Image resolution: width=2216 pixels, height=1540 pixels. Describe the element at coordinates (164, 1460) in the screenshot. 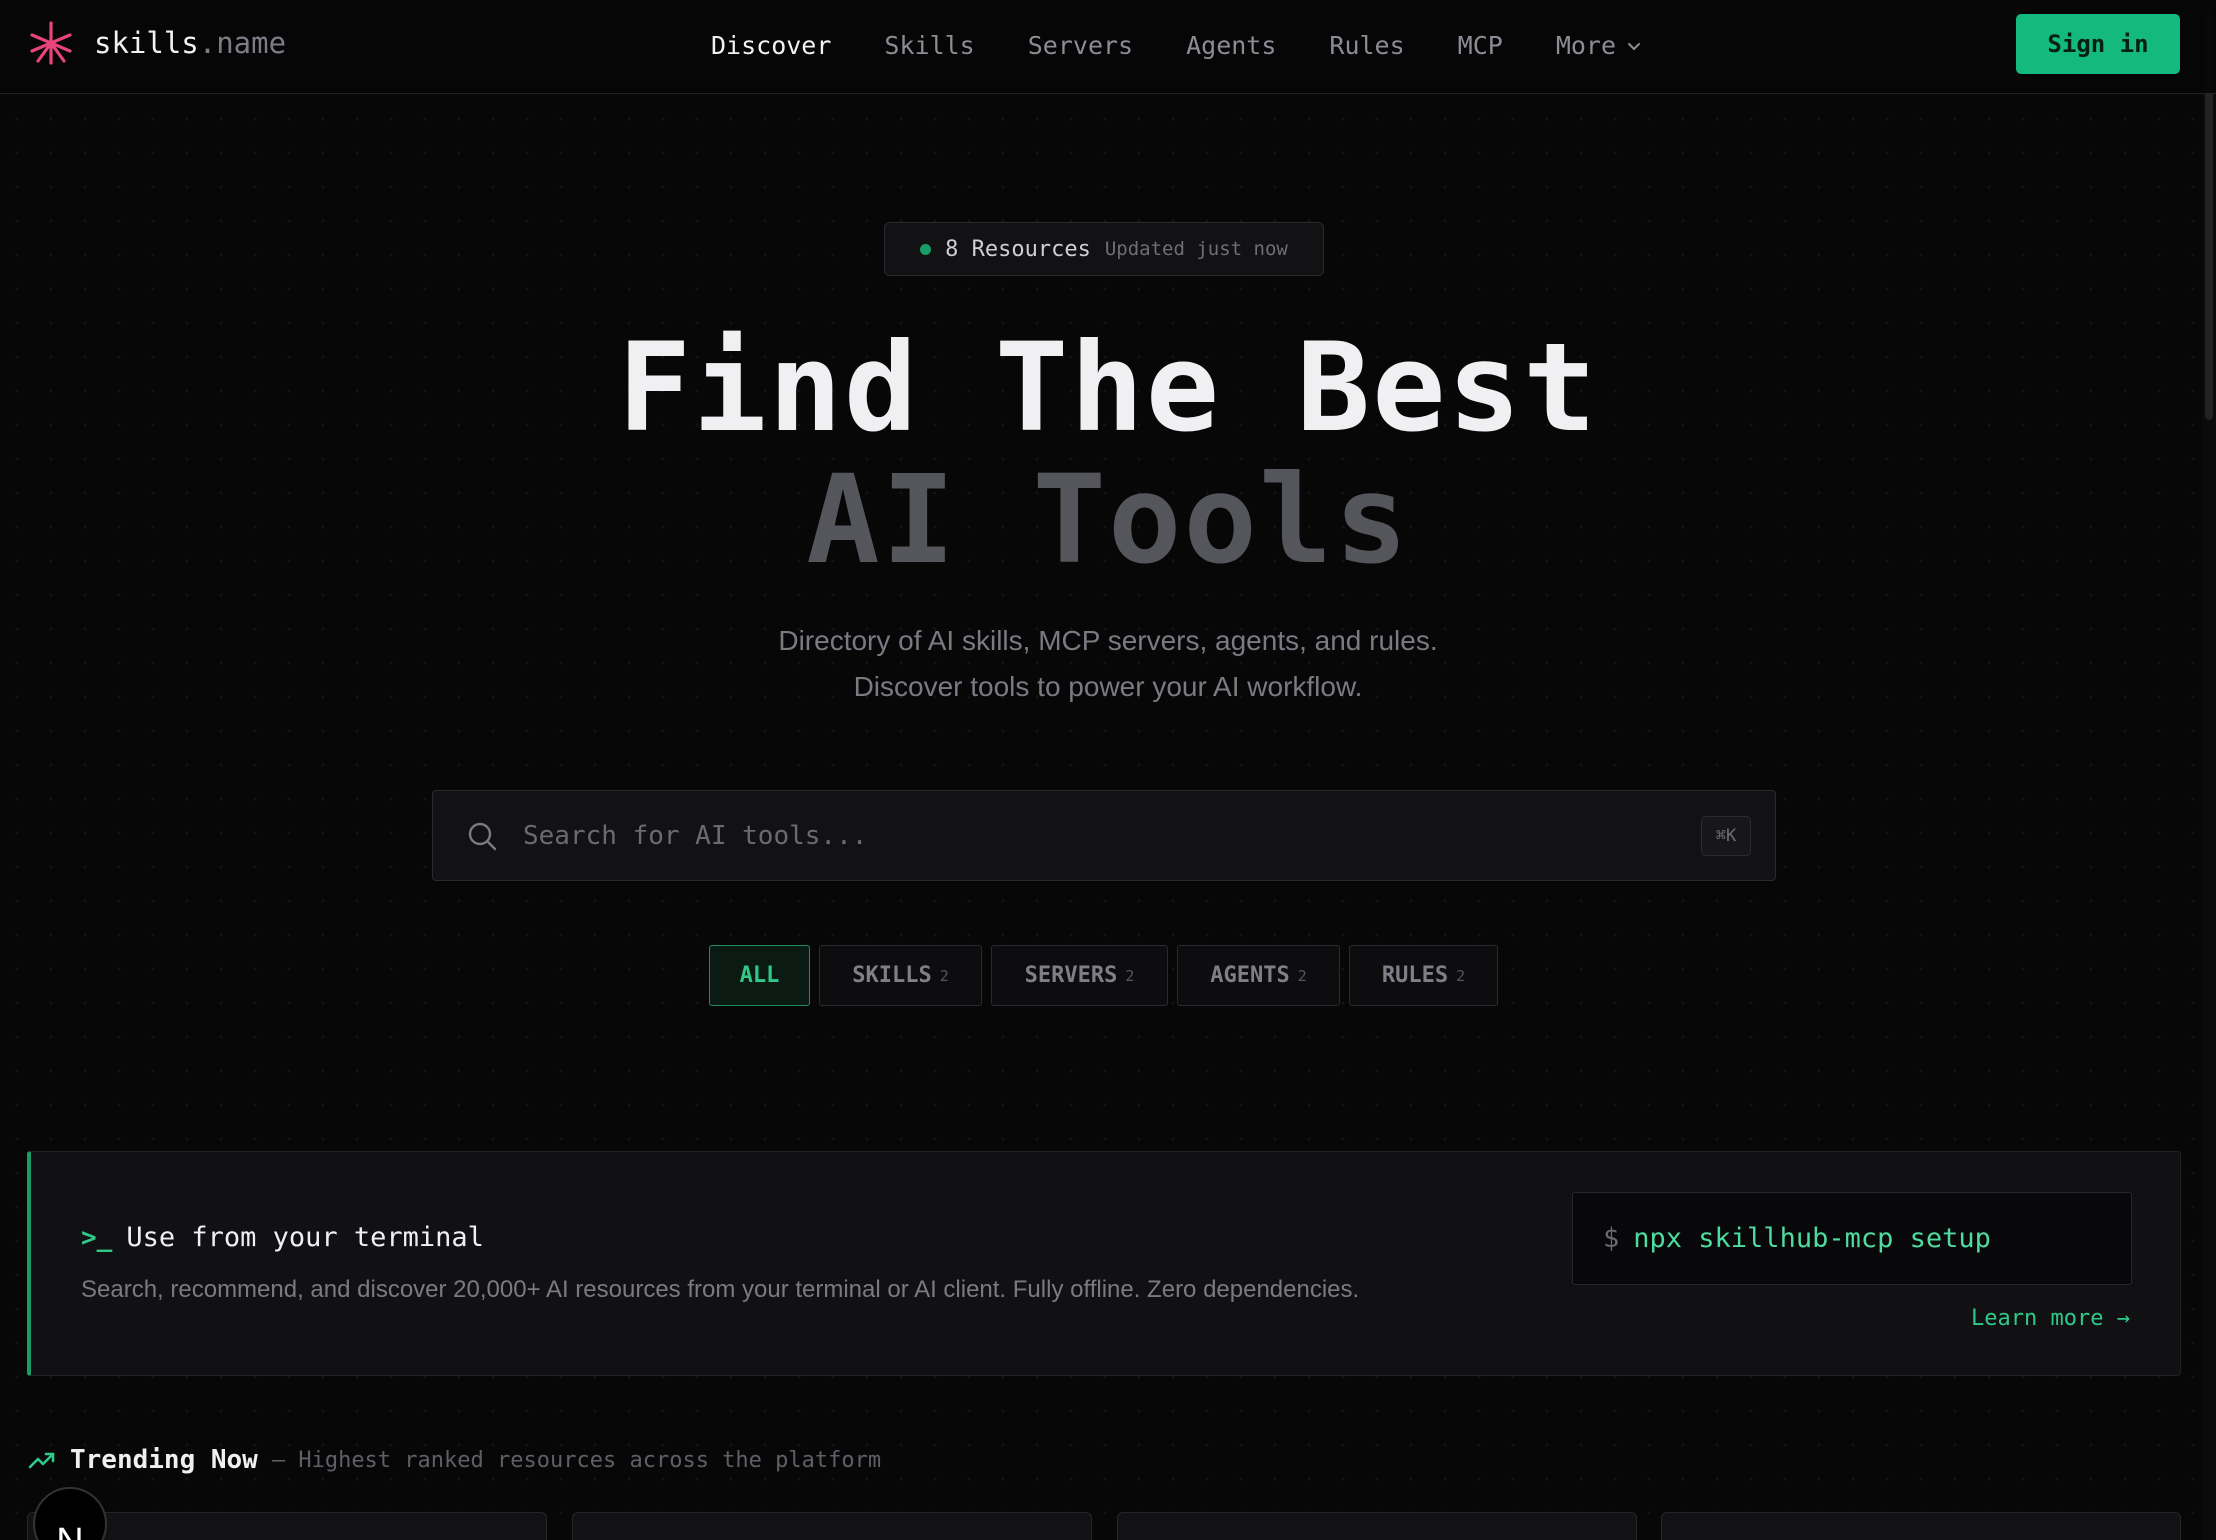

I see `trending-title: Trending Now` at that location.